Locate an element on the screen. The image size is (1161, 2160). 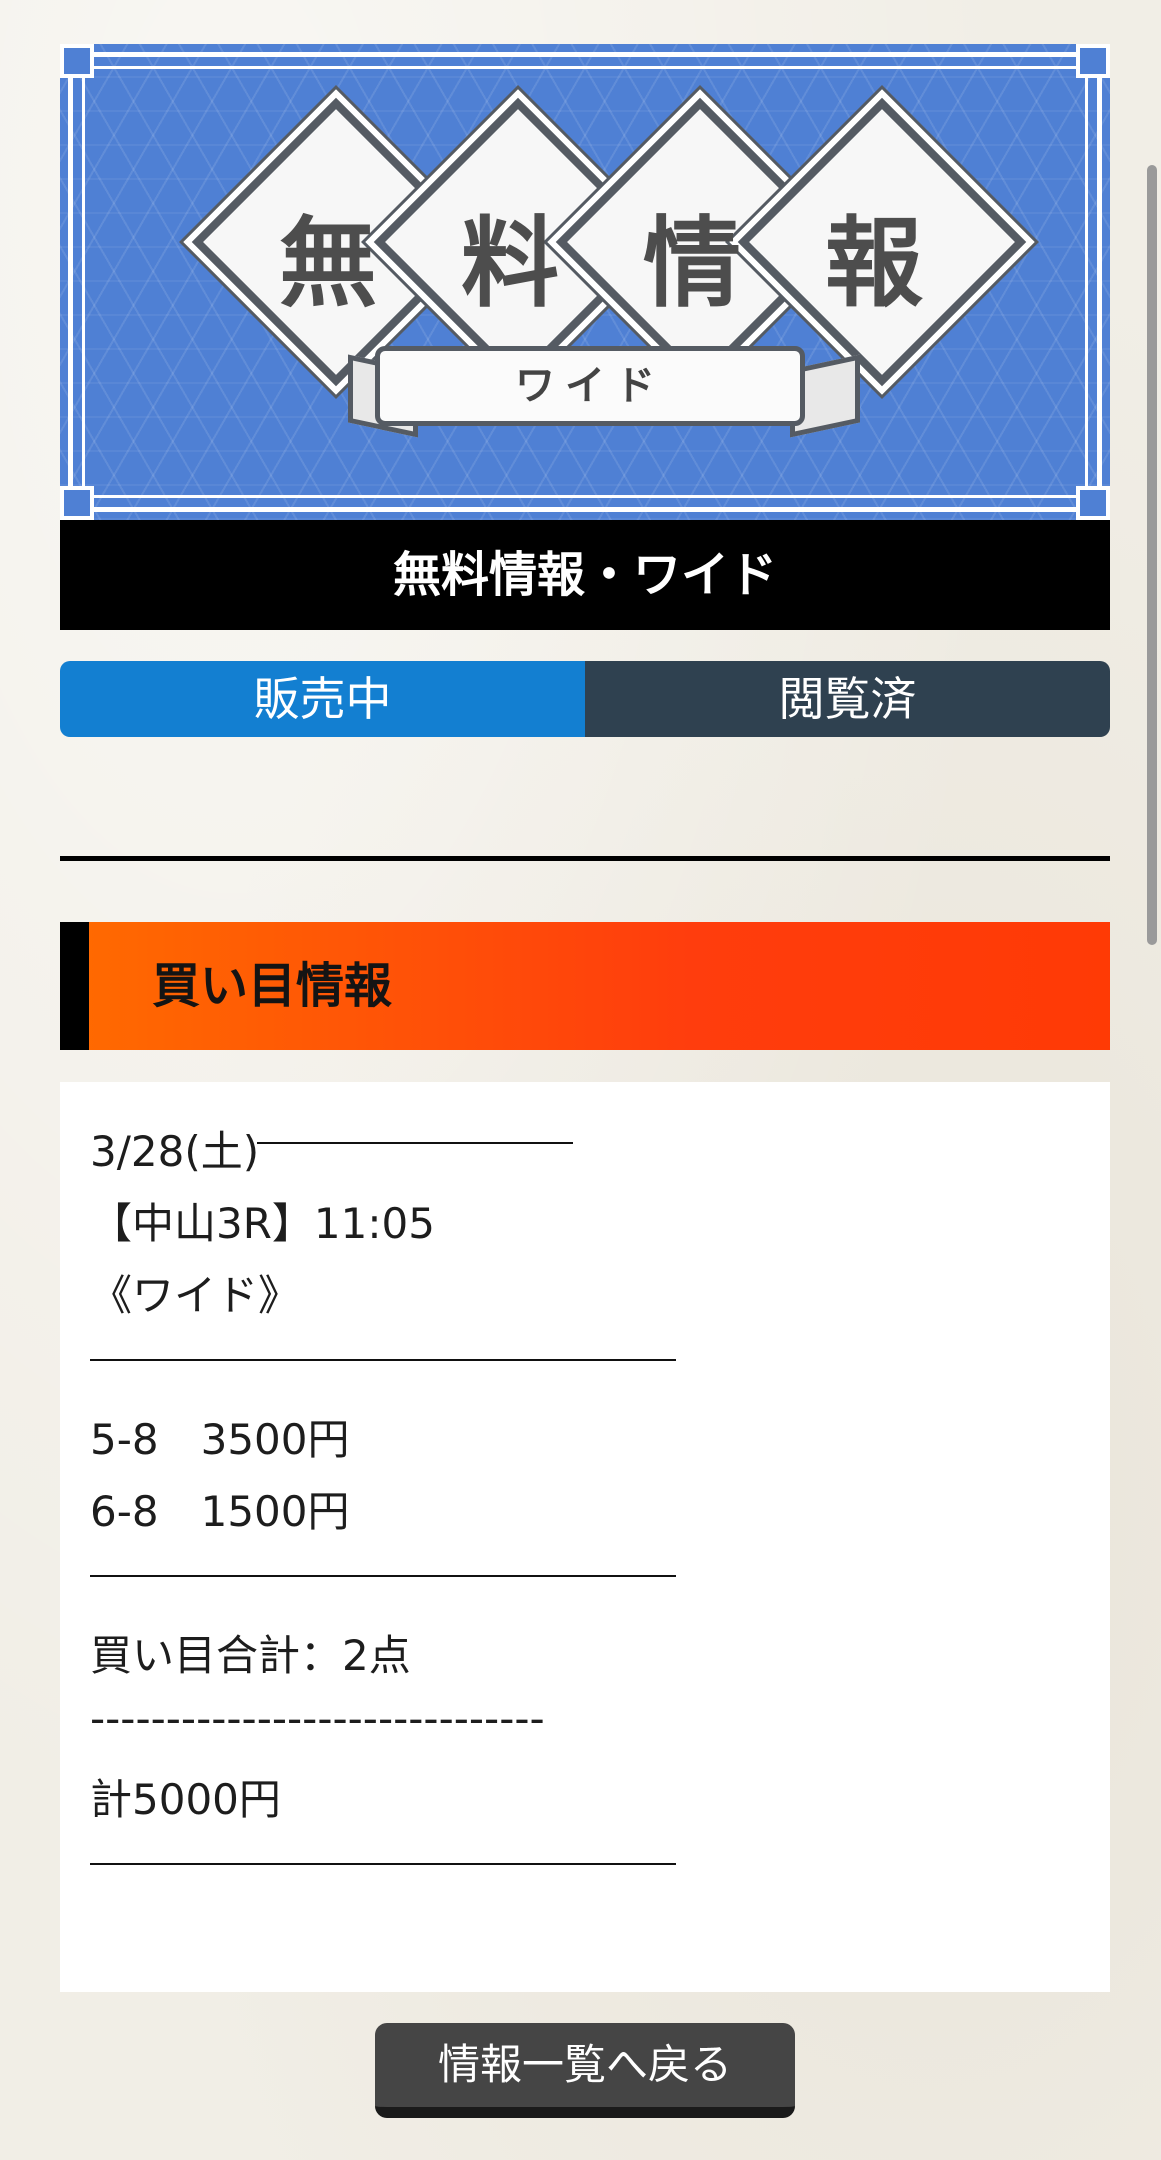
divider is located at coordinates (585, 858).